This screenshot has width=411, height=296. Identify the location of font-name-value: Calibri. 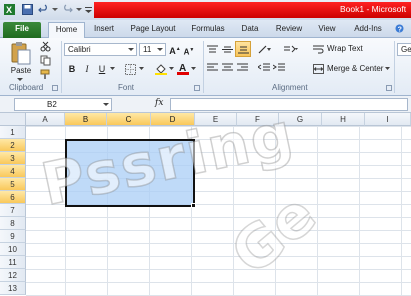
(79, 49).